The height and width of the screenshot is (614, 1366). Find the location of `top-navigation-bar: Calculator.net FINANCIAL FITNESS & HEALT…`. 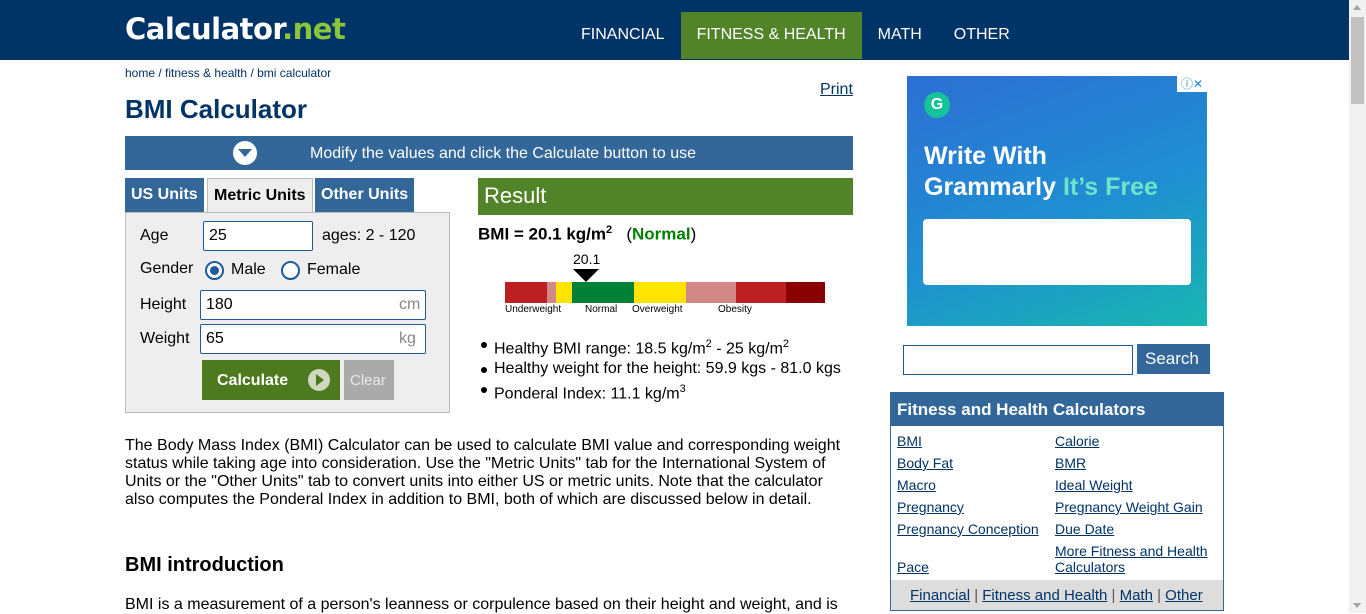

top-navigation-bar: Calculator.net FINANCIAL FITNESS & HEALT… is located at coordinates (674, 30).